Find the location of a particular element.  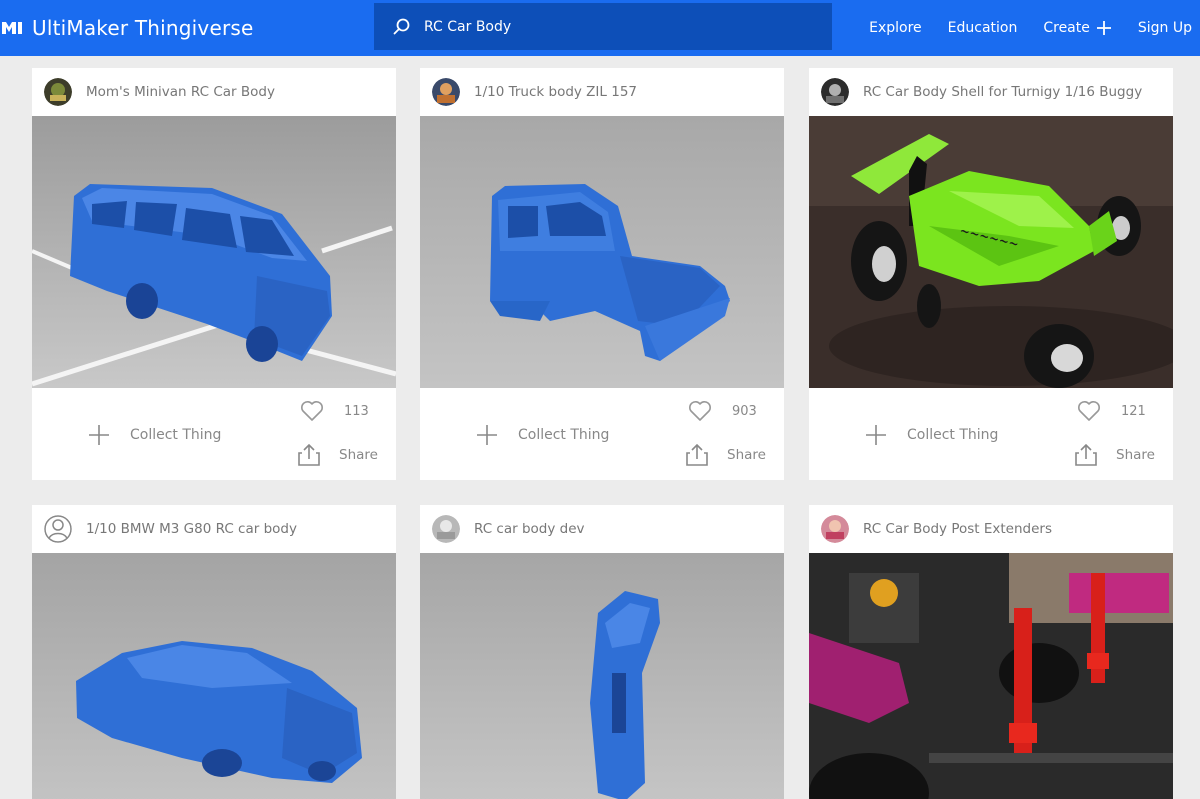

nav-explore: Explore is located at coordinates (895, 28).